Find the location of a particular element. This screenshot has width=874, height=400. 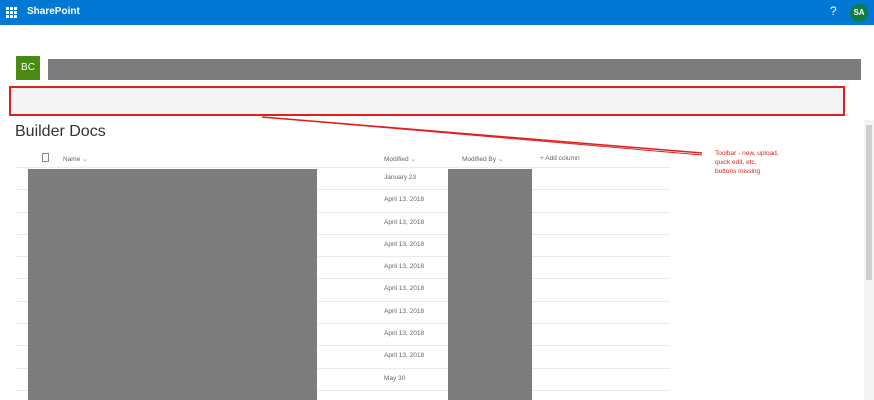

annotation-line: Toolbar - new, upload, is located at coordinates (747, 153).